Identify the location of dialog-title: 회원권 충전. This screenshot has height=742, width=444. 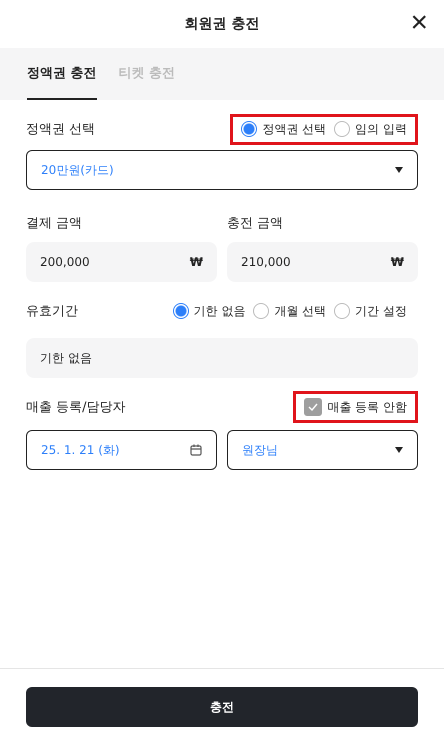
(222, 24).